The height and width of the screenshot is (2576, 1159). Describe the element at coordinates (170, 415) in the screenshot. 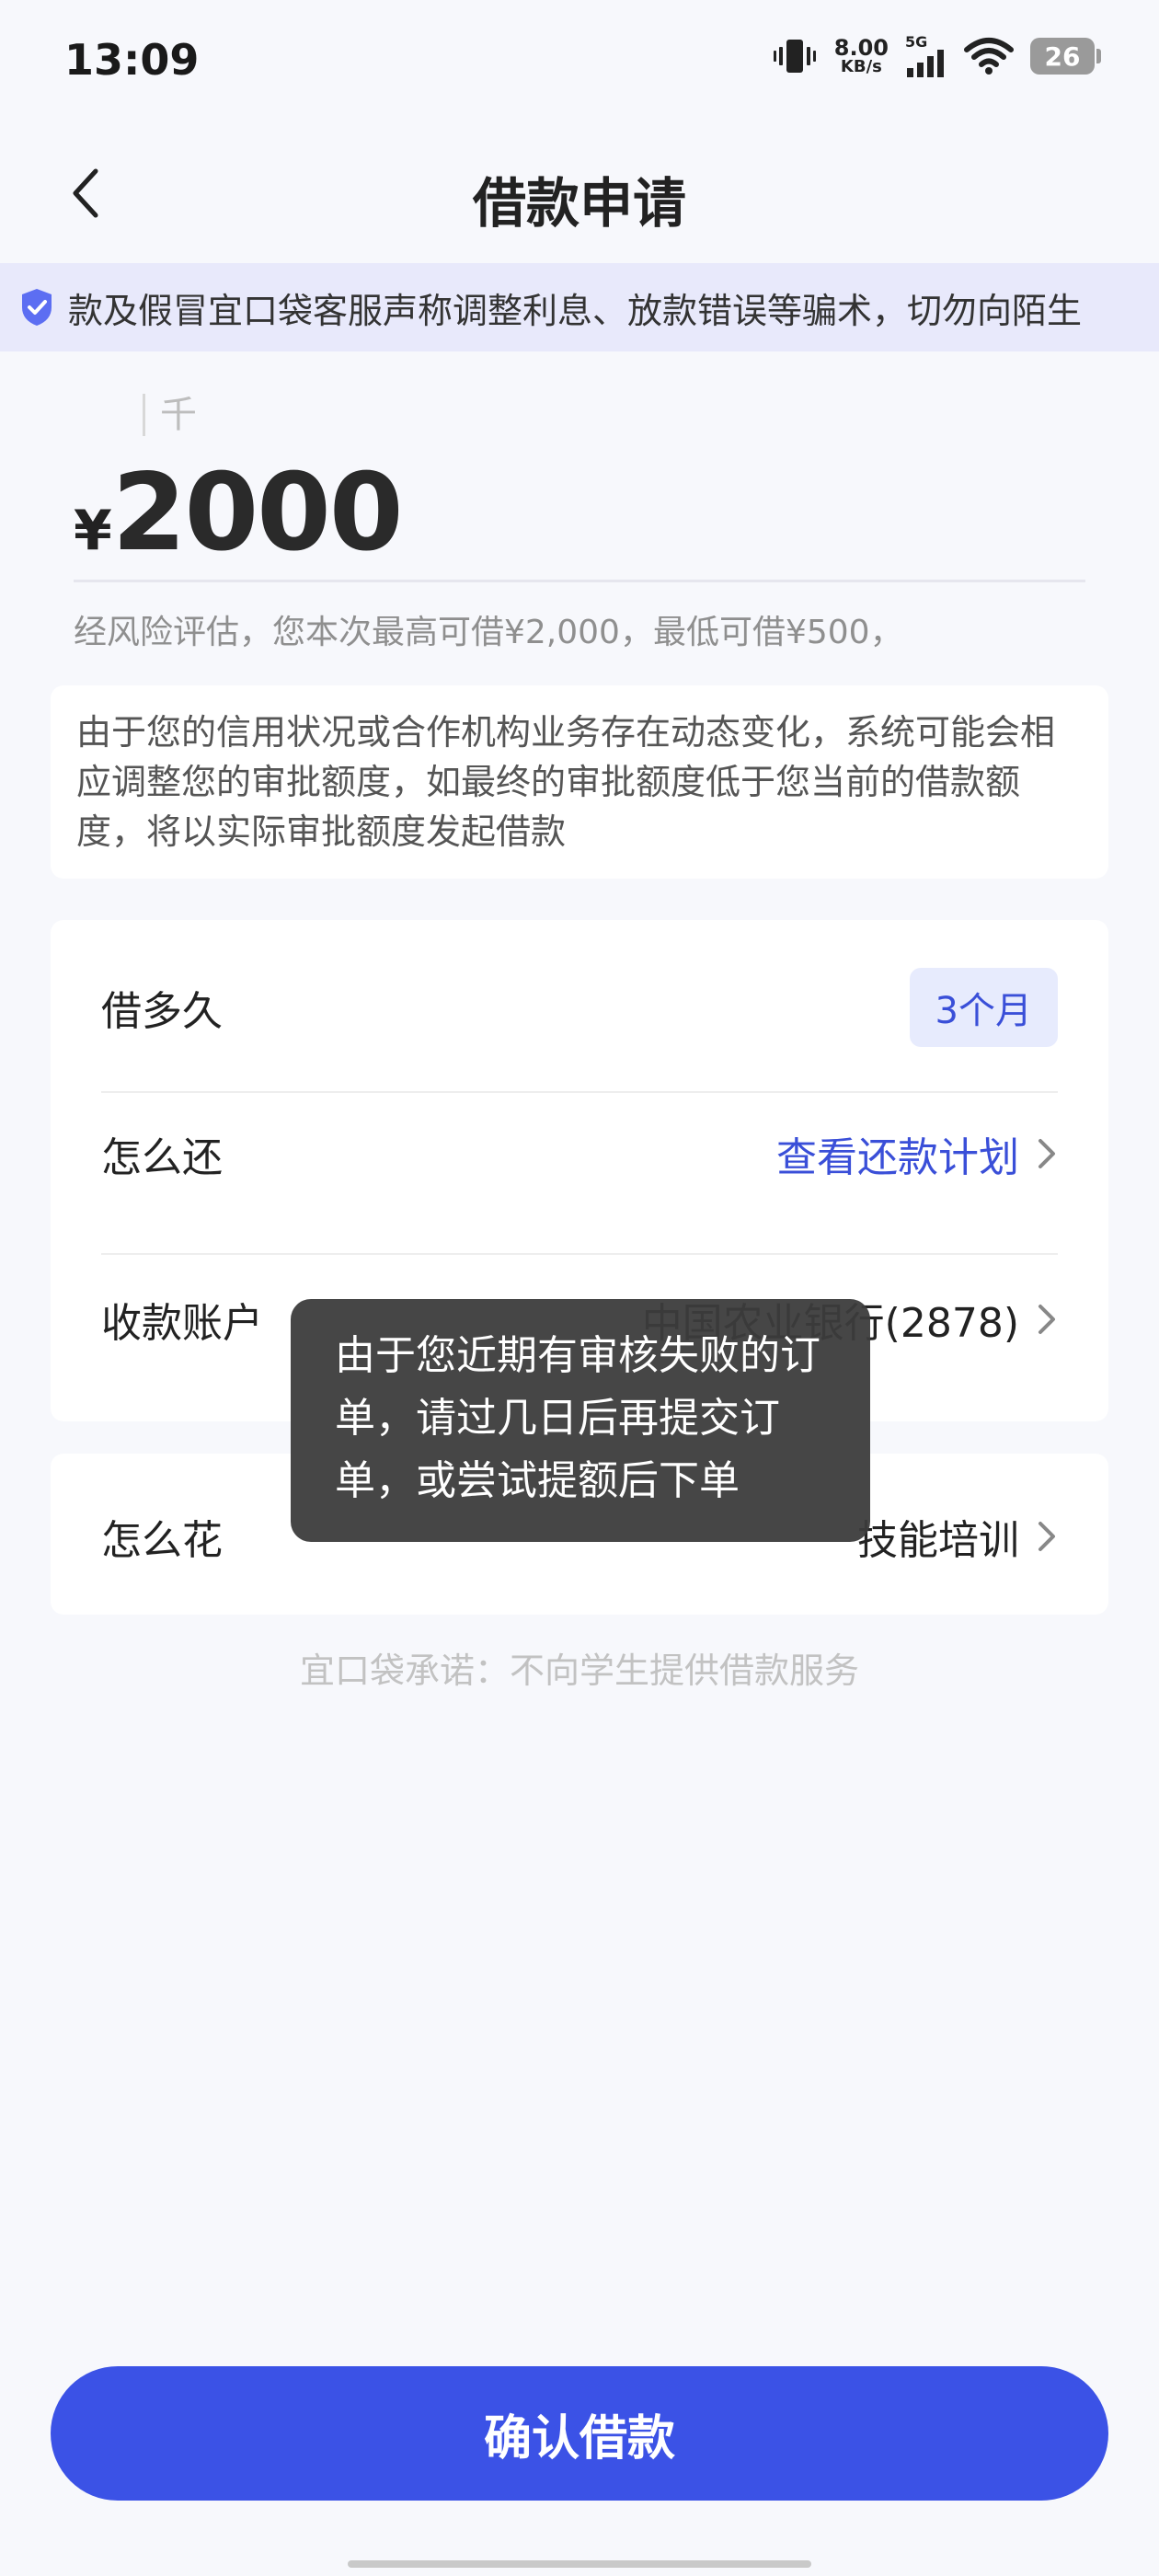

I see `amount-unit-hint: 千` at that location.